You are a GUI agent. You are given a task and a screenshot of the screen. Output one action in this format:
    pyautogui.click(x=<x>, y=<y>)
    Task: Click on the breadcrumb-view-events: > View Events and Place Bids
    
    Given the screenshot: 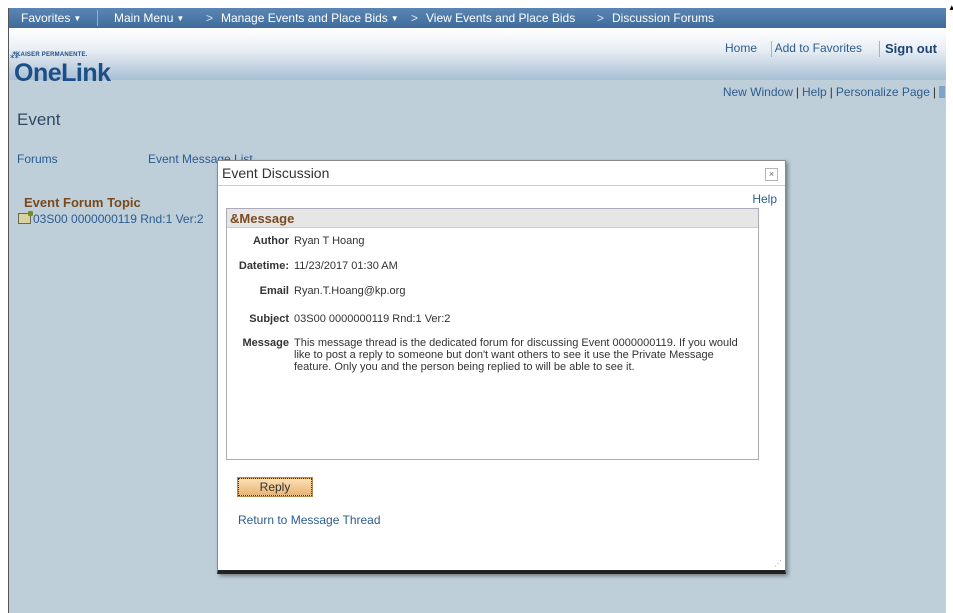 What is the action you would take?
    pyautogui.click(x=493, y=18)
    